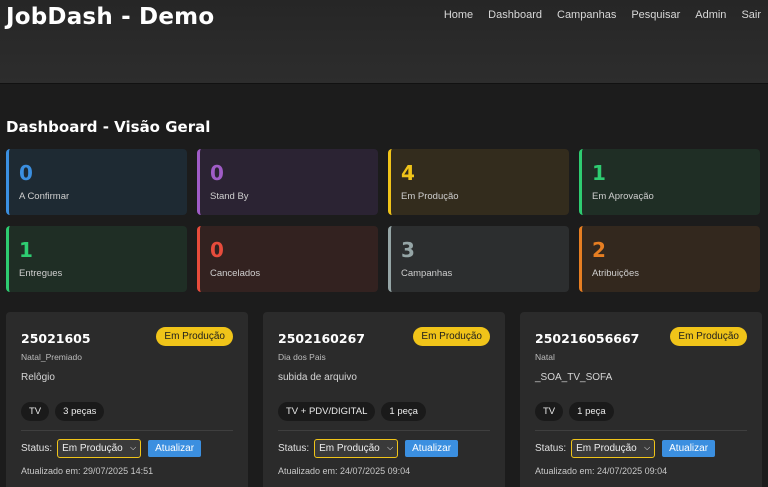 Image resolution: width=768 pixels, height=487 pixels. Describe the element at coordinates (327, 411) in the screenshot. I see `tag-media: TV + PDV/DIGITAL` at that location.